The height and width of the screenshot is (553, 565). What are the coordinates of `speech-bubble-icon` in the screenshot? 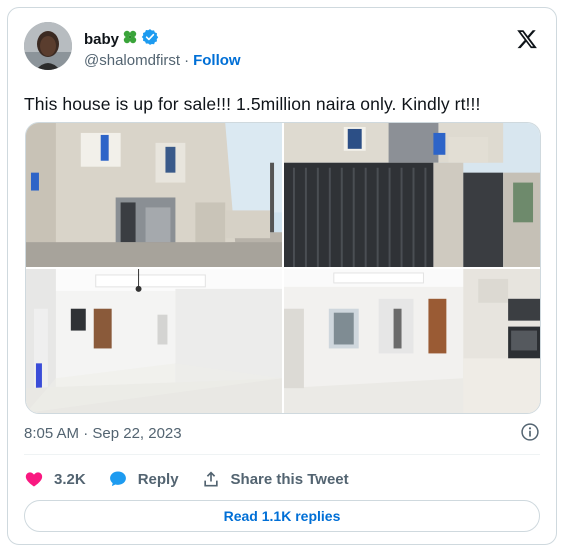 It's located at (118, 479).